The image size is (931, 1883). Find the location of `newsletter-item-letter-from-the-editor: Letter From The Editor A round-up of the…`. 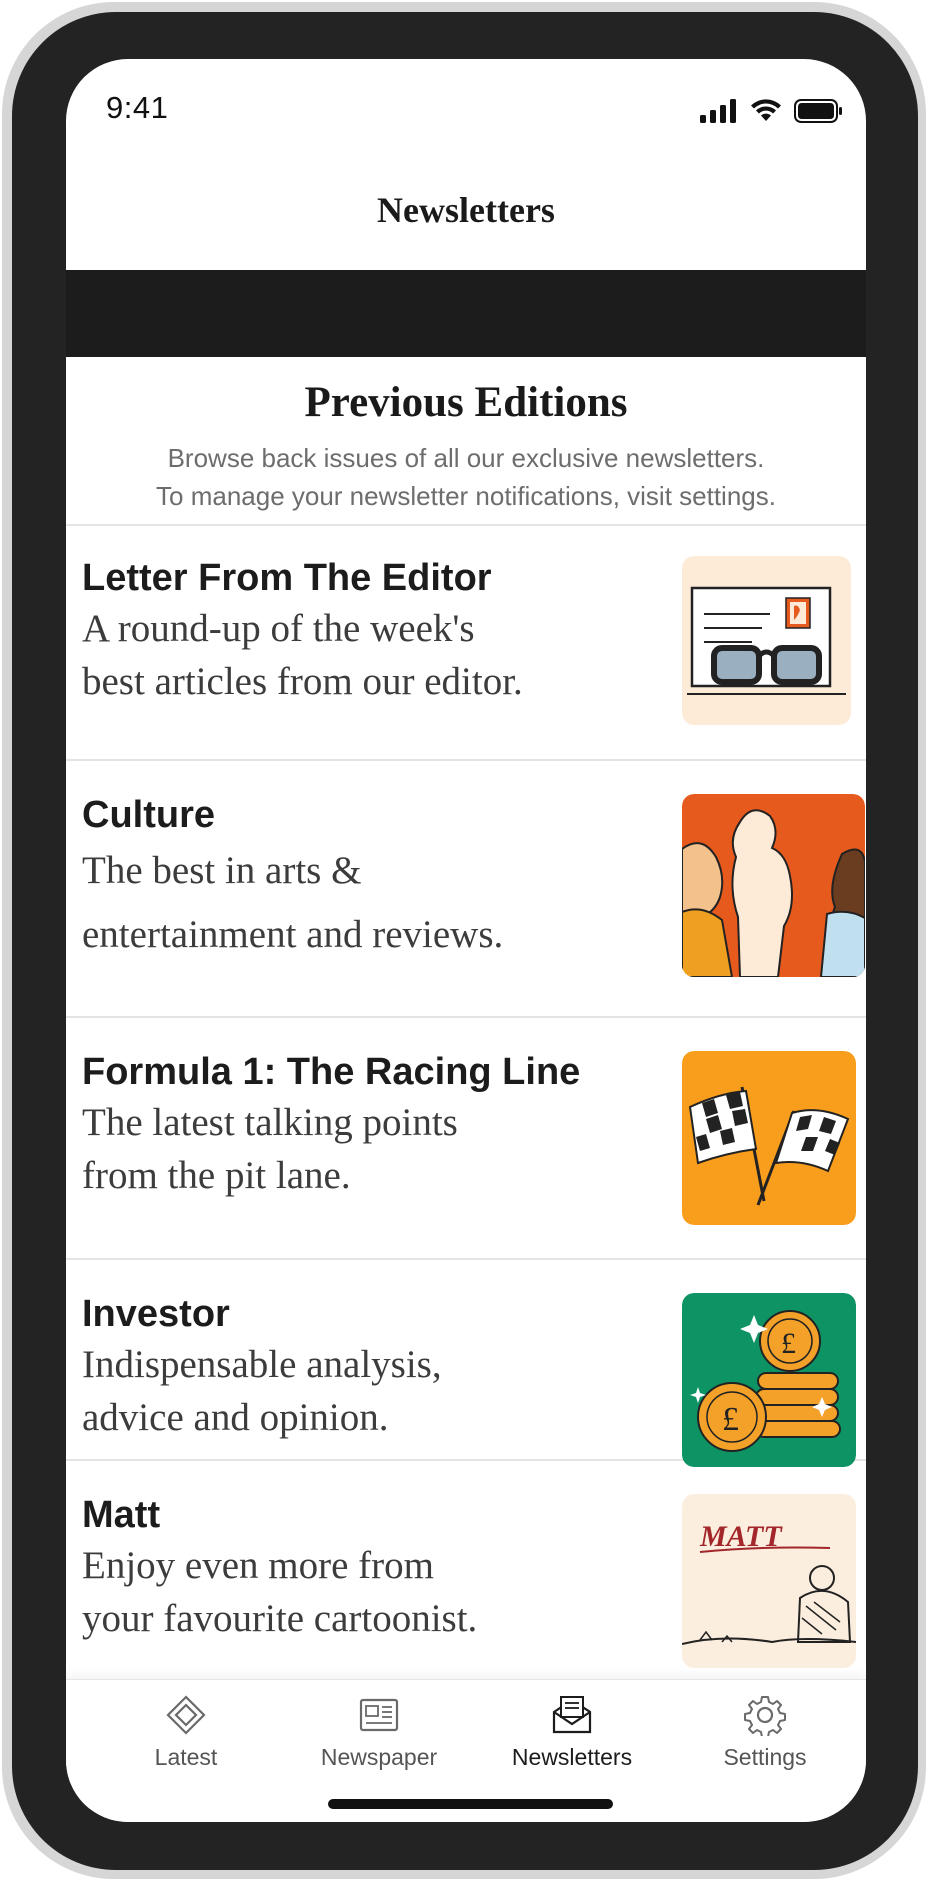

newsletter-item-letter-from-the-editor: Letter From The Editor A round-up of the… is located at coordinates (466, 642).